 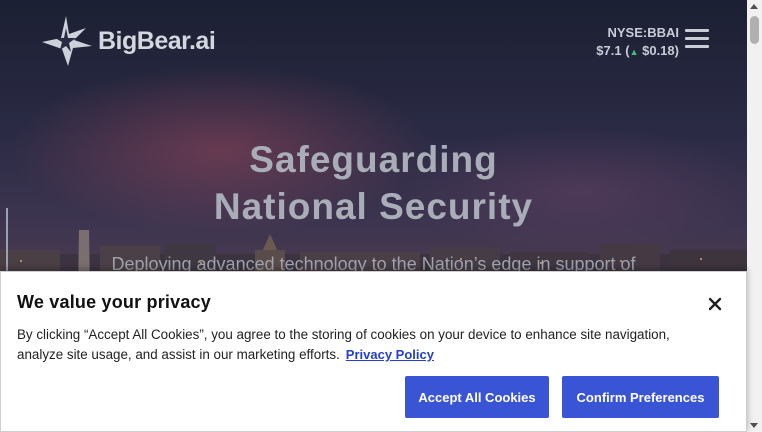 I want to click on stock-ticker: NYSE:BBAI $7.1 (▲ $0.18), so click(x=637, y=42).